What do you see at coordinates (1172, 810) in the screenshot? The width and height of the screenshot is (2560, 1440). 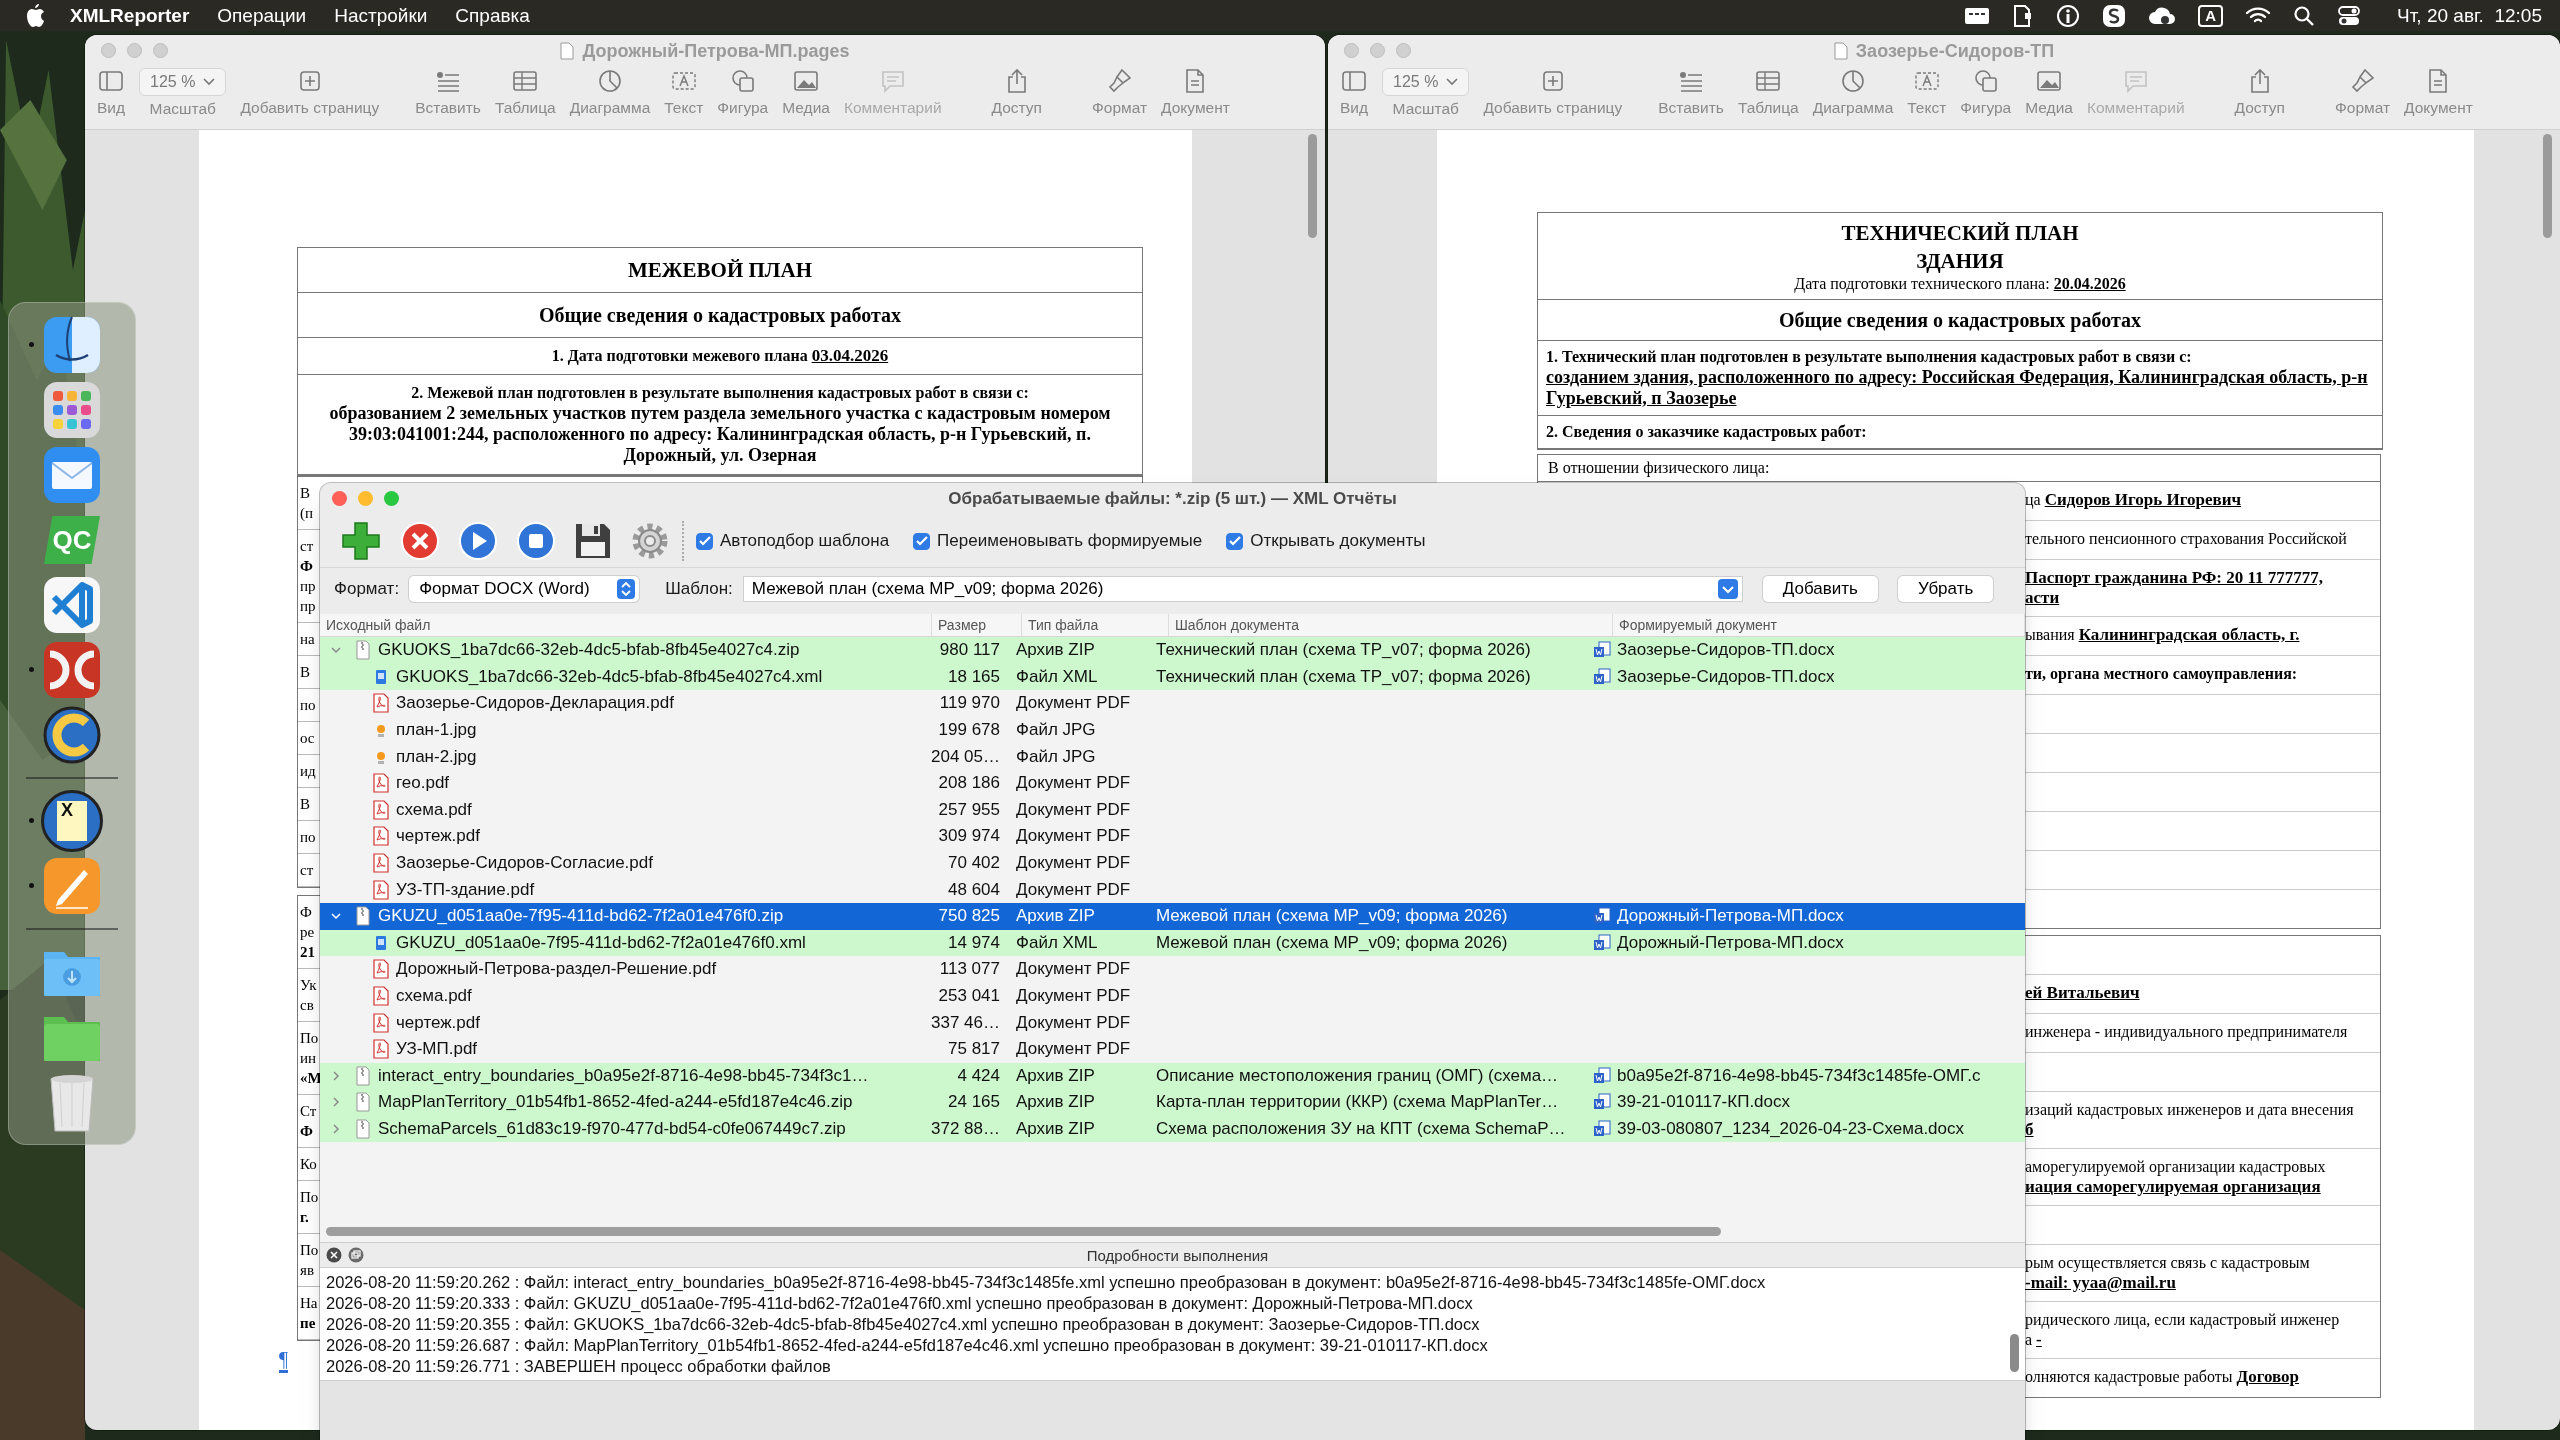 I see `table-row: схема.pdf 257 955 Документ PDF` at bounding box center [1172, 810].